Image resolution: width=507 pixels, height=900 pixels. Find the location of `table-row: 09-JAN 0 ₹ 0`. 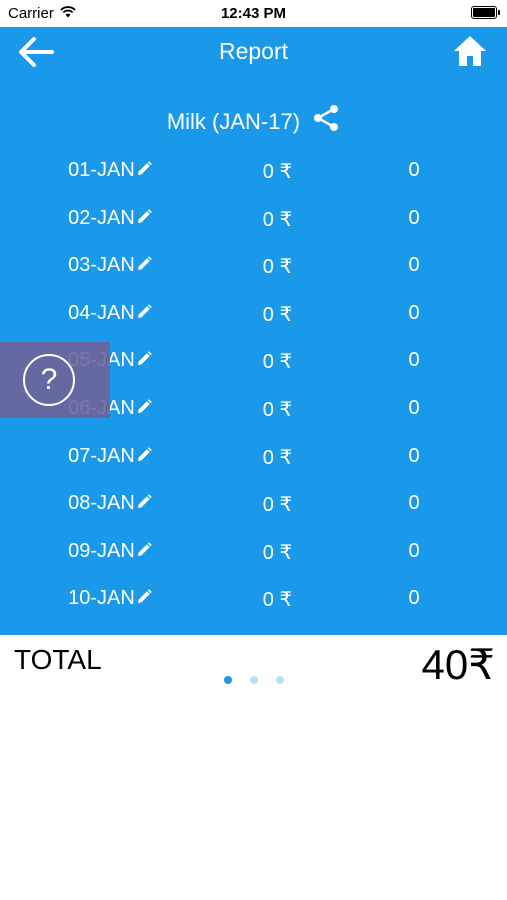

table-row: 09-JAN 0 ₹ 0 is located at coordinates (253, 552).